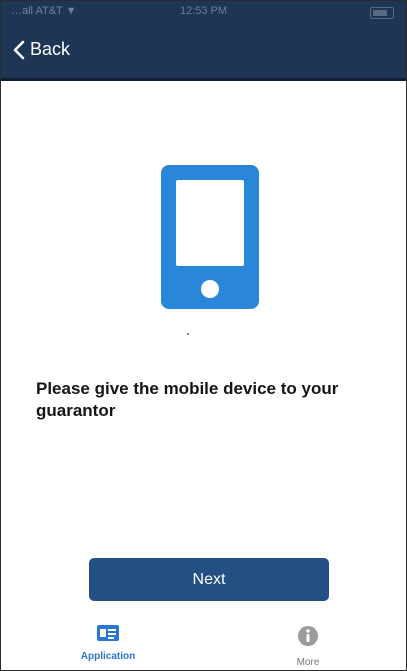  What do you see at coordinates (108, 643) in the screenshot?
I see `tab-application: Application` at bounding box center [108, 643].